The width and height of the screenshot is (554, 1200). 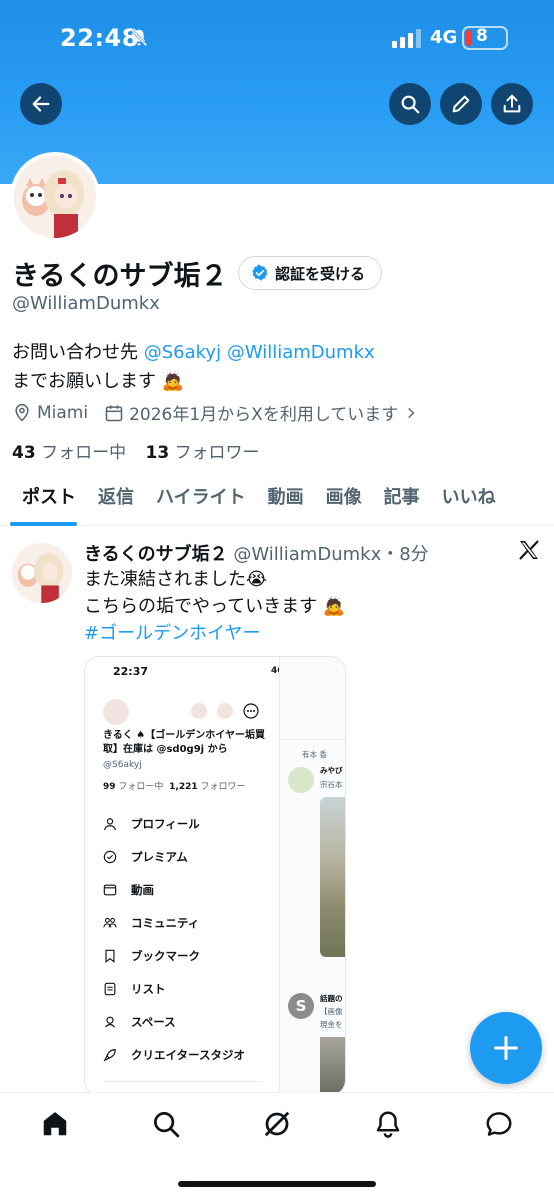 I want to click on embedded-handle: @S6akyj, so click(x=122, y=765).